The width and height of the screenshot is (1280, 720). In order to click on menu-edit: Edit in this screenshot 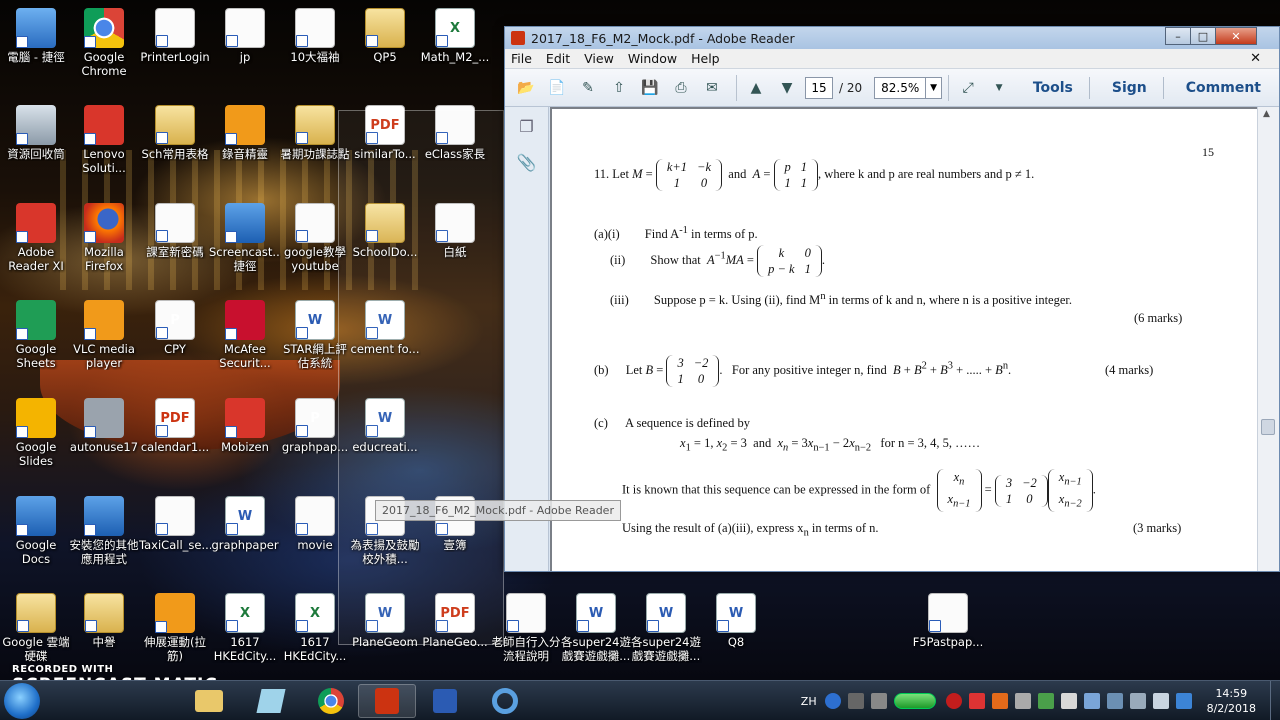, I will do `click(558, 58)`.